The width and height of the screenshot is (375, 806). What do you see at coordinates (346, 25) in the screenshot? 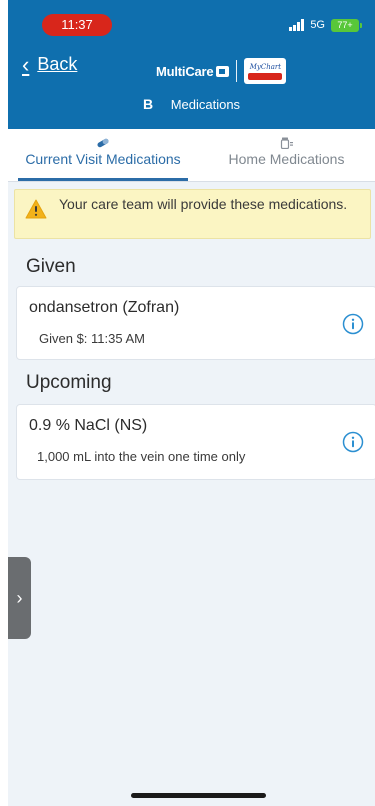
I see `battery-icon: 77+` at bounding box center [346, 25].